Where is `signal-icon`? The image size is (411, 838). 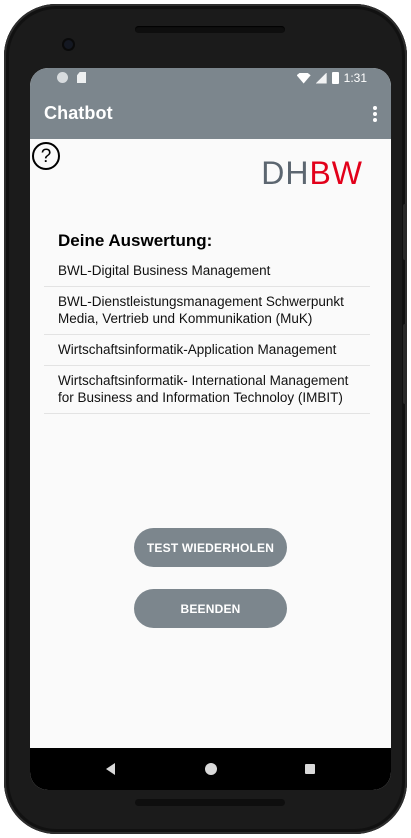
signal-icon is located at coordinates (321, 78).